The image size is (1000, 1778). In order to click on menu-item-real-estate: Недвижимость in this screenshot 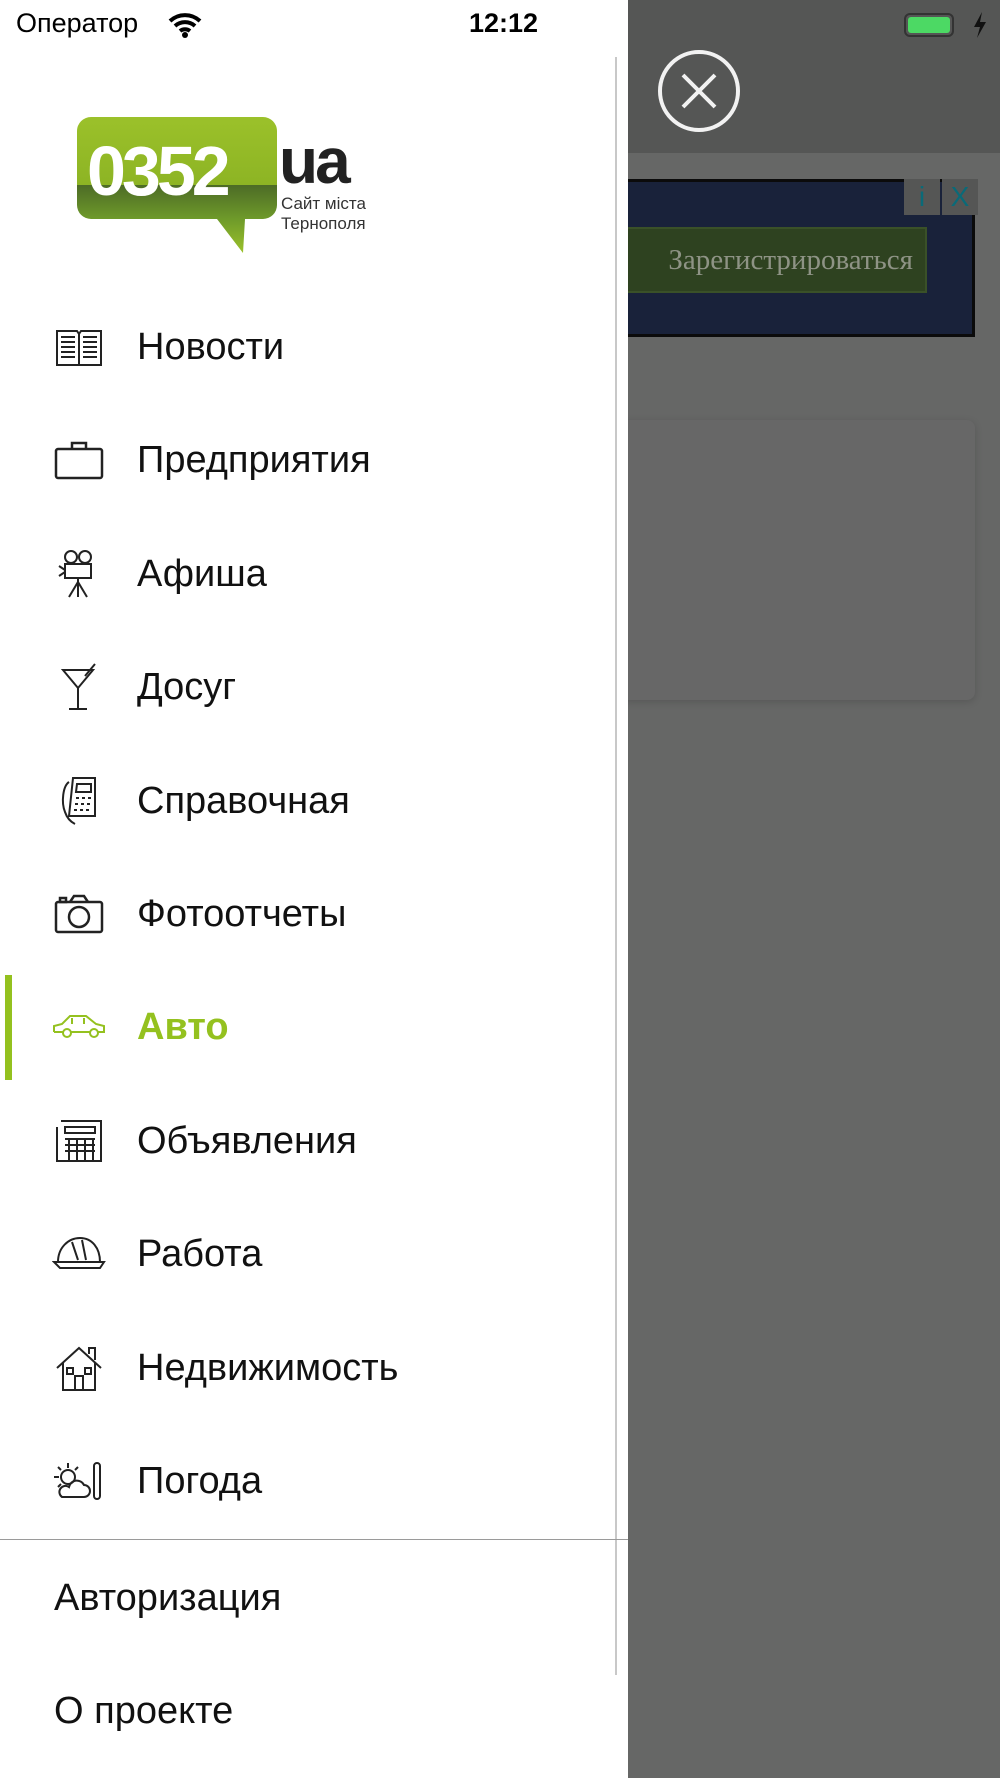, I will do `click(307, 1368)`.